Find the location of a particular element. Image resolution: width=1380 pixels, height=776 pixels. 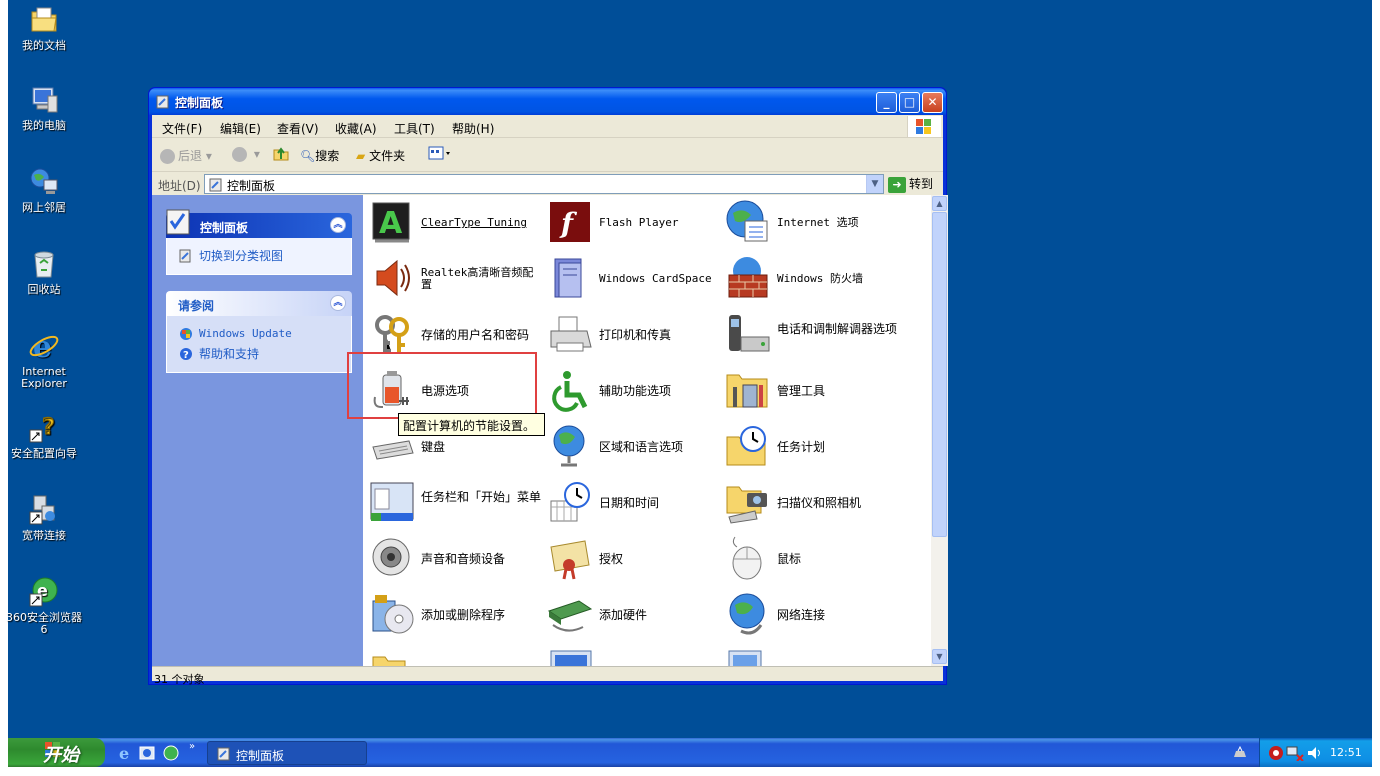

title-bar: 控制面板 _ □ ✕ is located at coordinates (547, 101).